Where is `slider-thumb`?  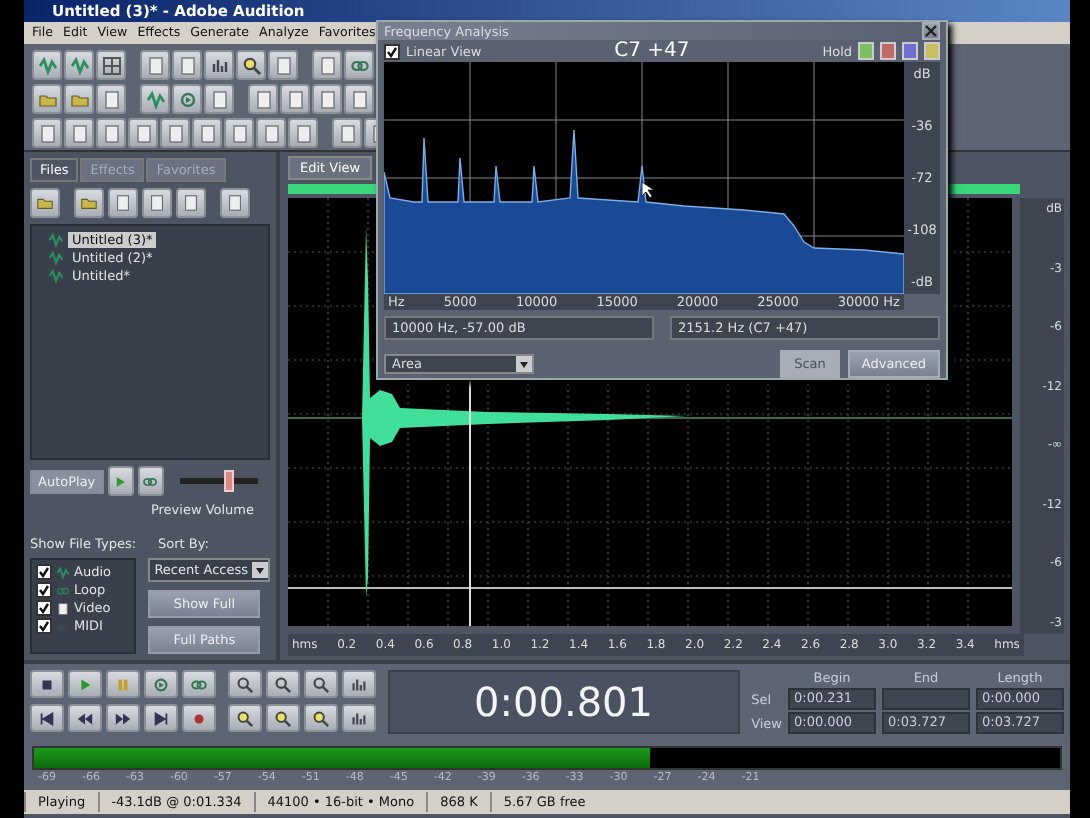
slider-thumb is located at coordinates (229, 481).